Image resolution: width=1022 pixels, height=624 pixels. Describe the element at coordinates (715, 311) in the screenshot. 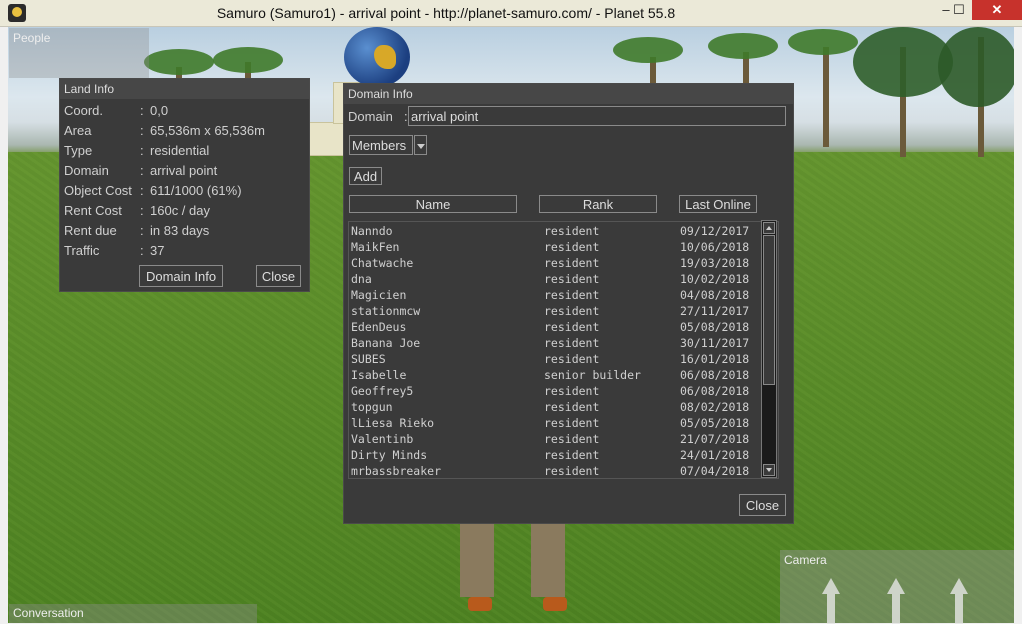

I see `member-last-online: 27/11/2017` at that location.